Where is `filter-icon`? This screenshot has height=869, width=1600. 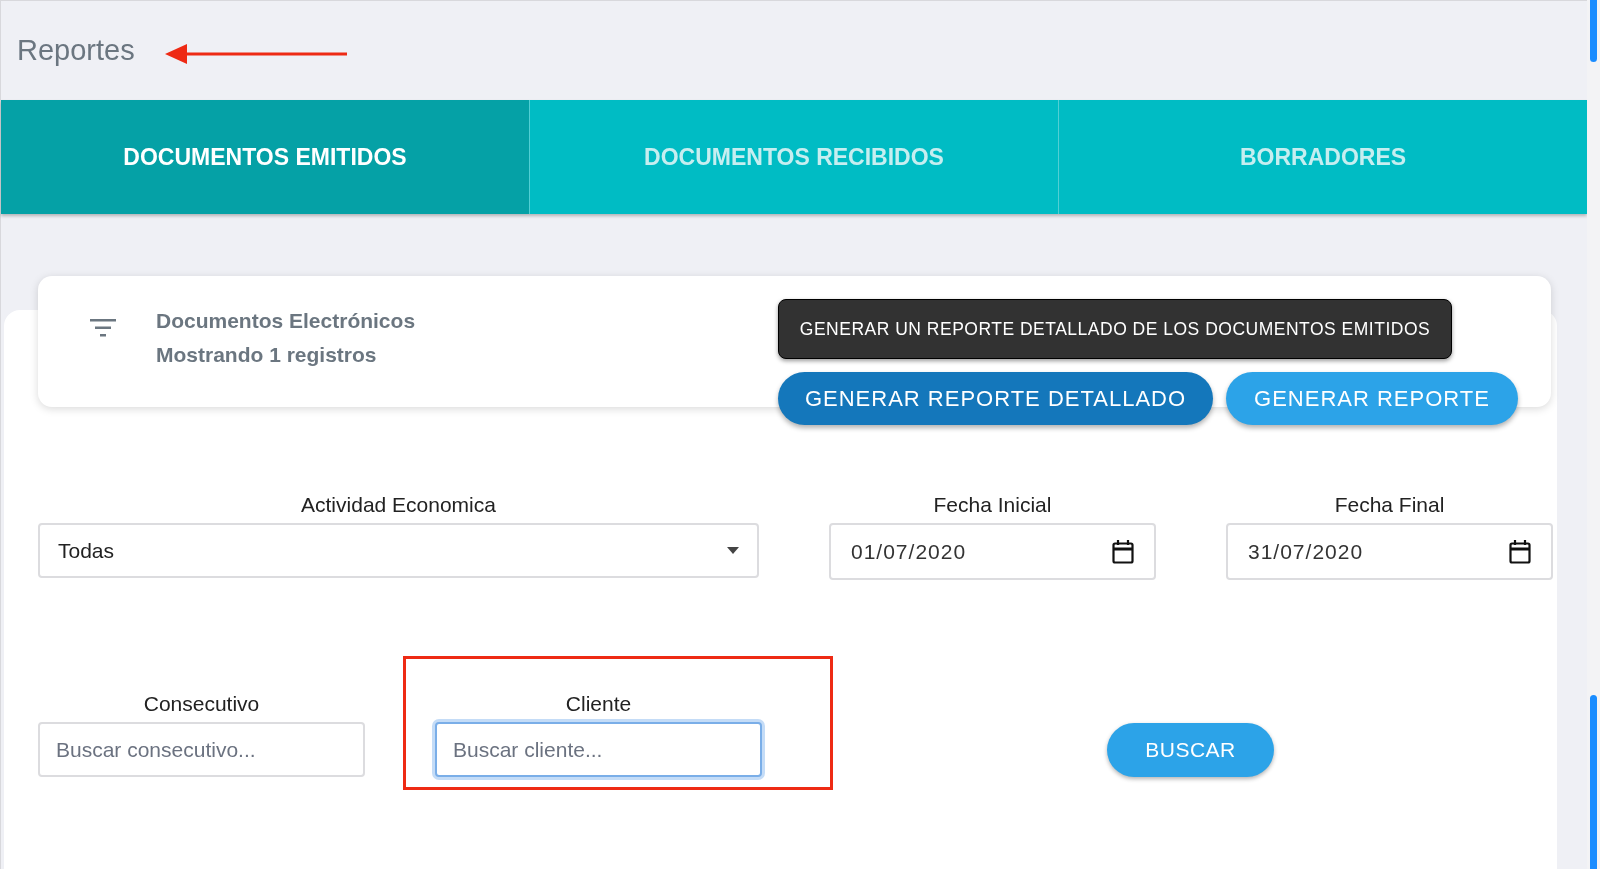 filter-icon is located at coordinates (103, 328).